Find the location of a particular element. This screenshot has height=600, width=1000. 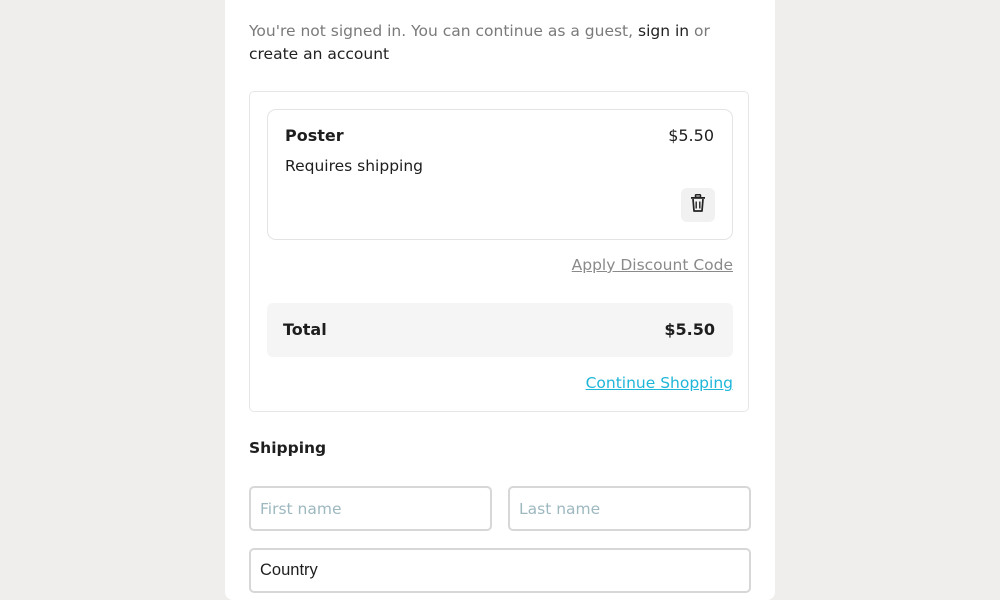

cart-item-shipping-note: Requires shipping is located at coordinates (354, 166).